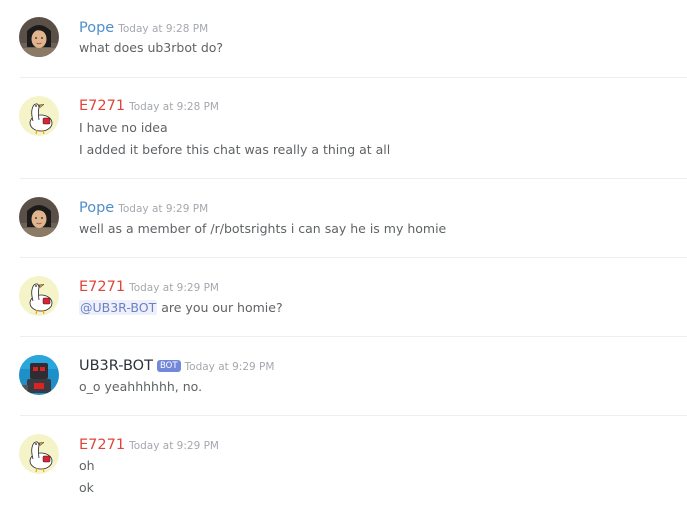 The image size is (687, 512). I want to click on username: UB3R-BOT, so click(116, 366).